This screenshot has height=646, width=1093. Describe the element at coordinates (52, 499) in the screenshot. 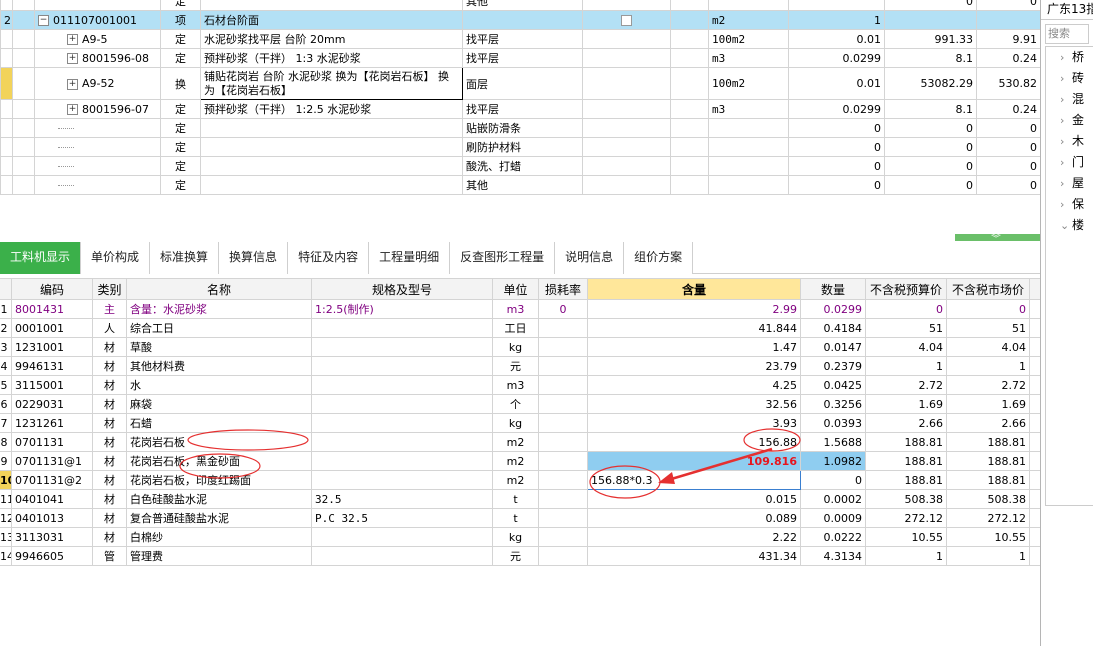

I see `material-code: 0401041` at that location.